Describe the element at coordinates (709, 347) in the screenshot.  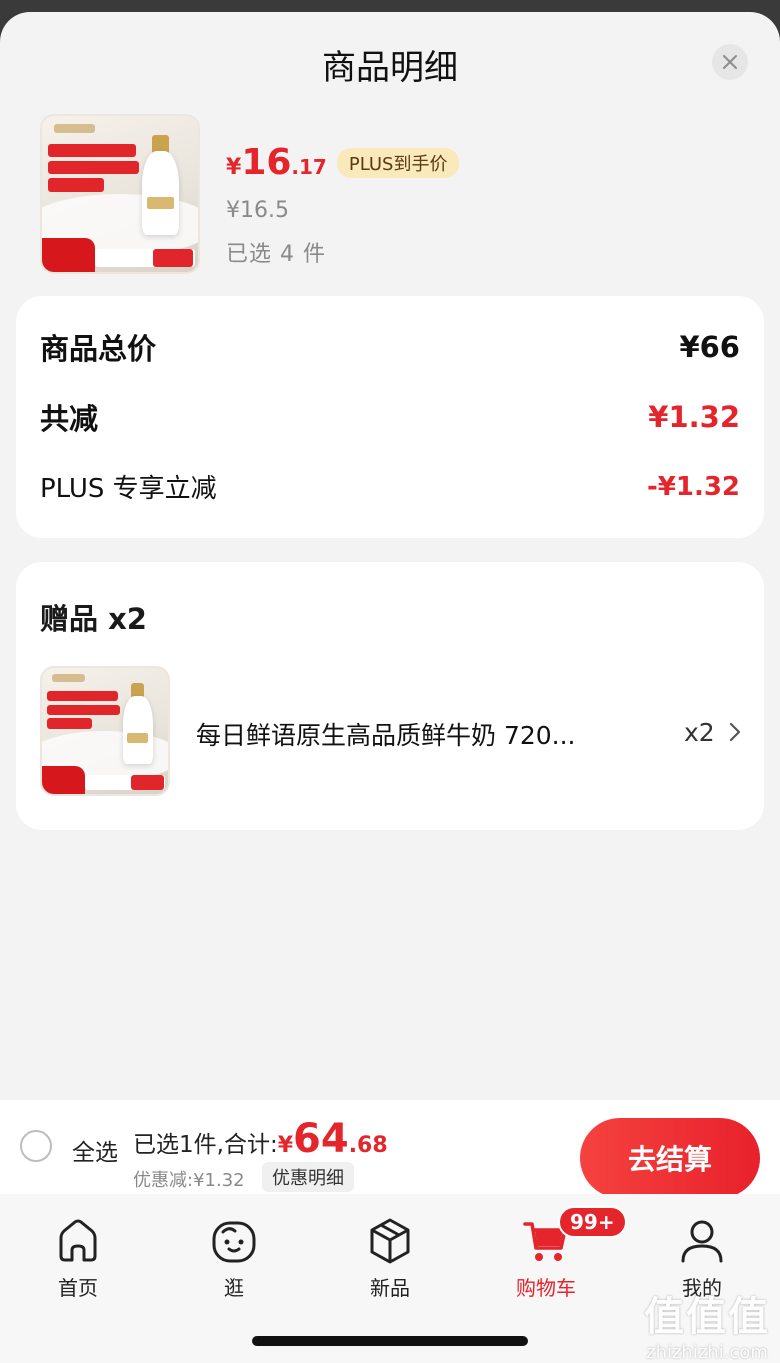
I see `total-price-value: ¥66` at that location.